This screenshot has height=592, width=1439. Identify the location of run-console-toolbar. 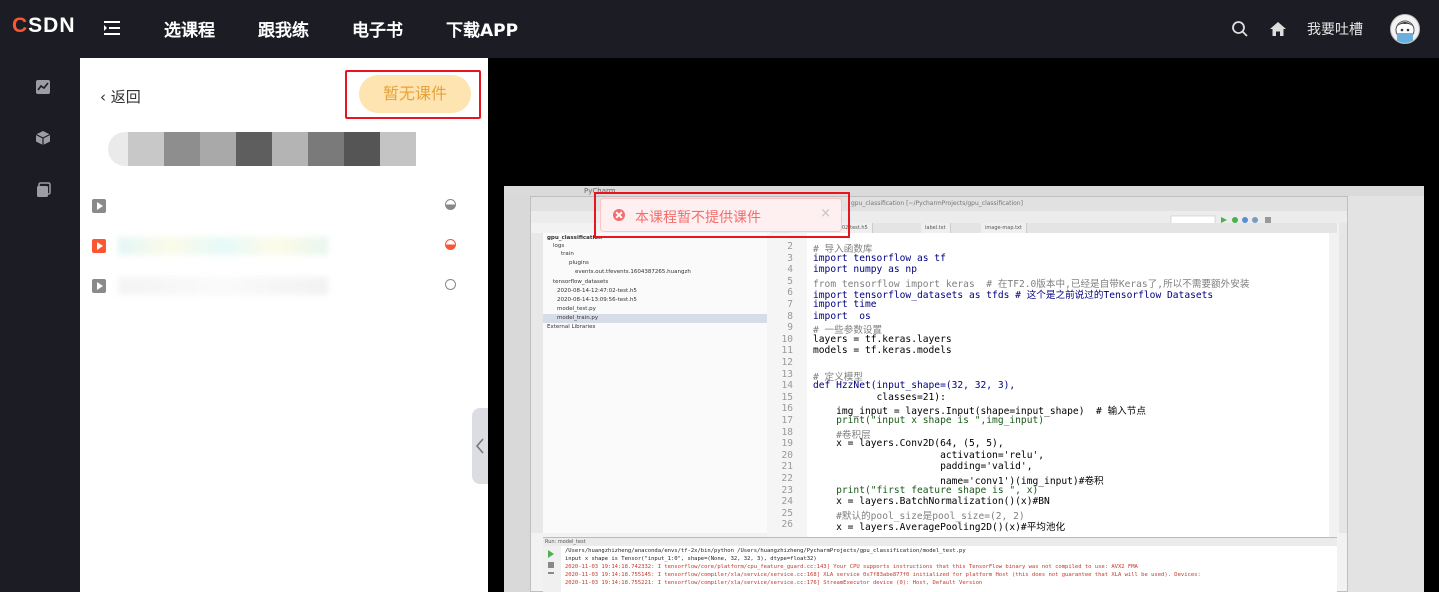
(552, 569).